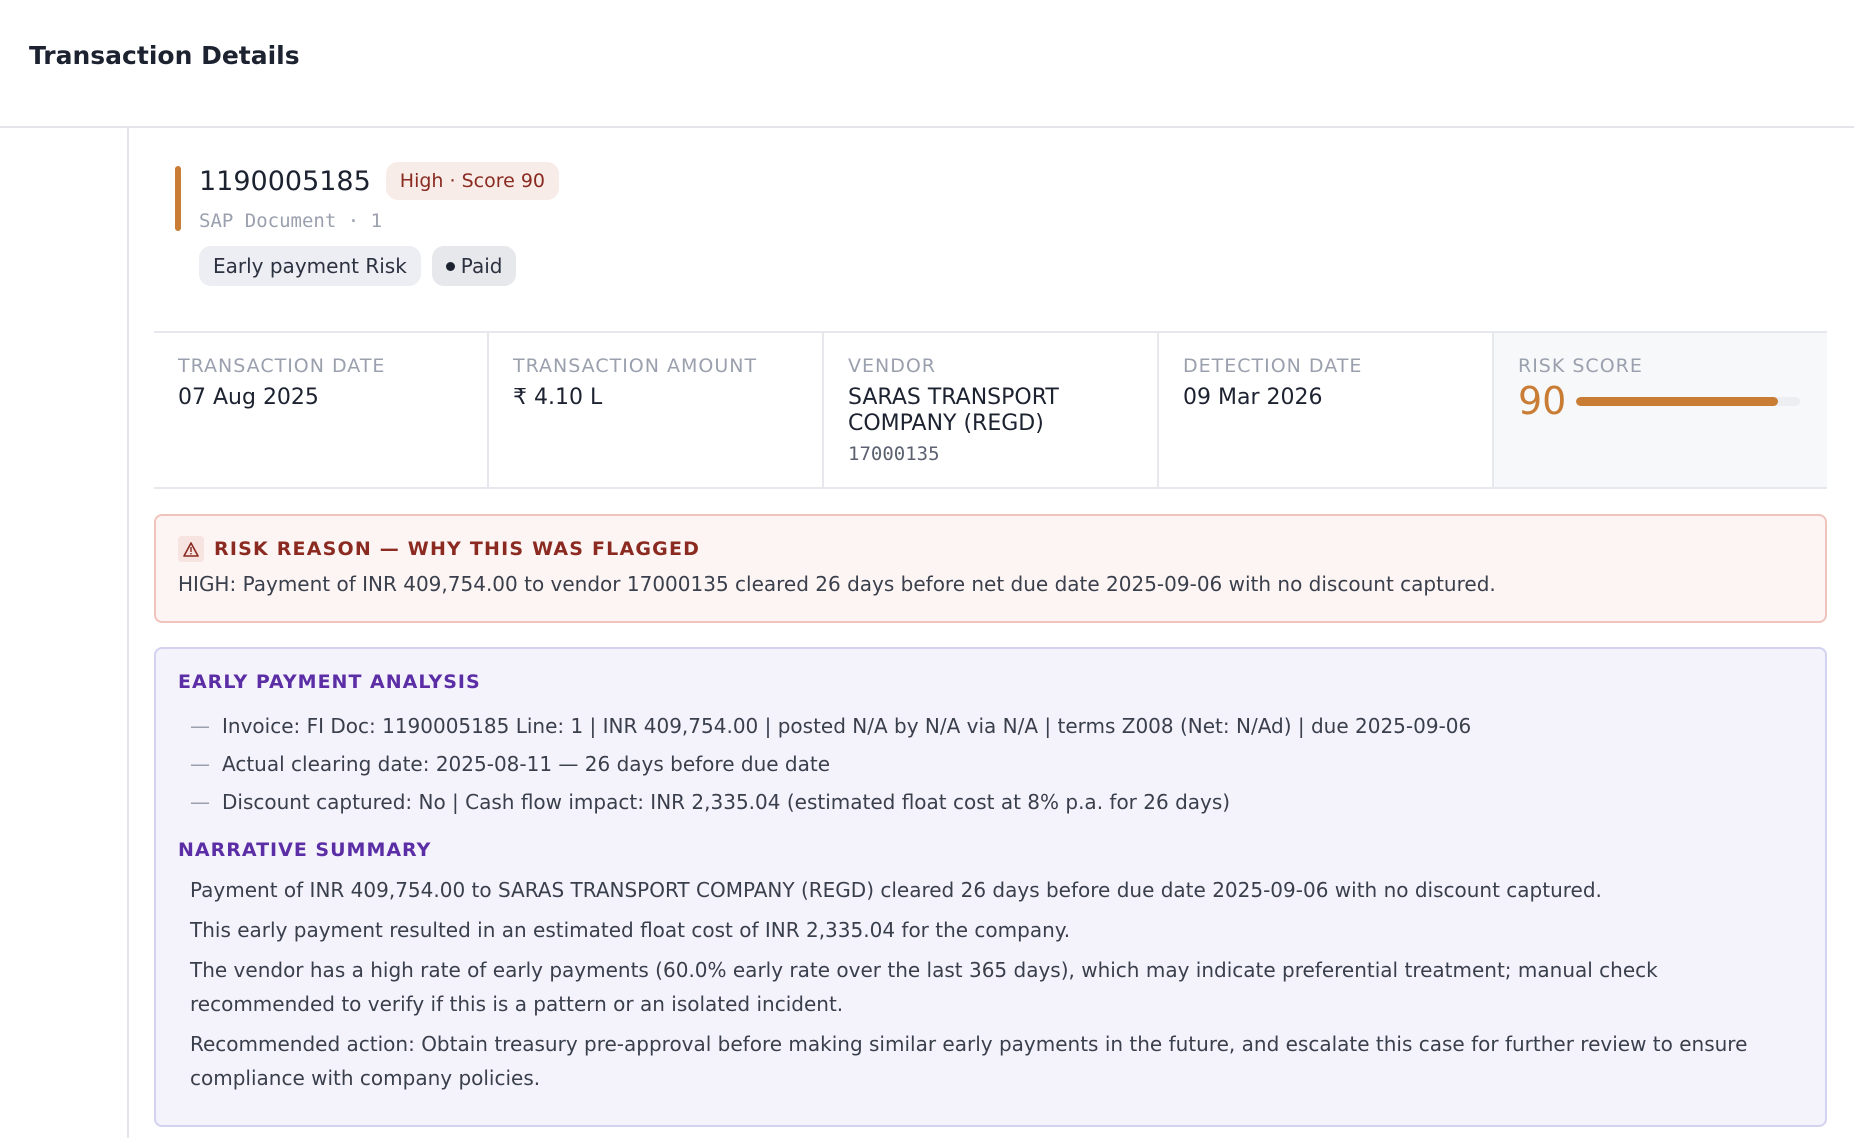 Image resolution: width=1854 pixels, height=1138 pixels. What do you see at coordinates (191, 549) in the screenshot?
I see `warning-icon` at bounding box center [191, 549].